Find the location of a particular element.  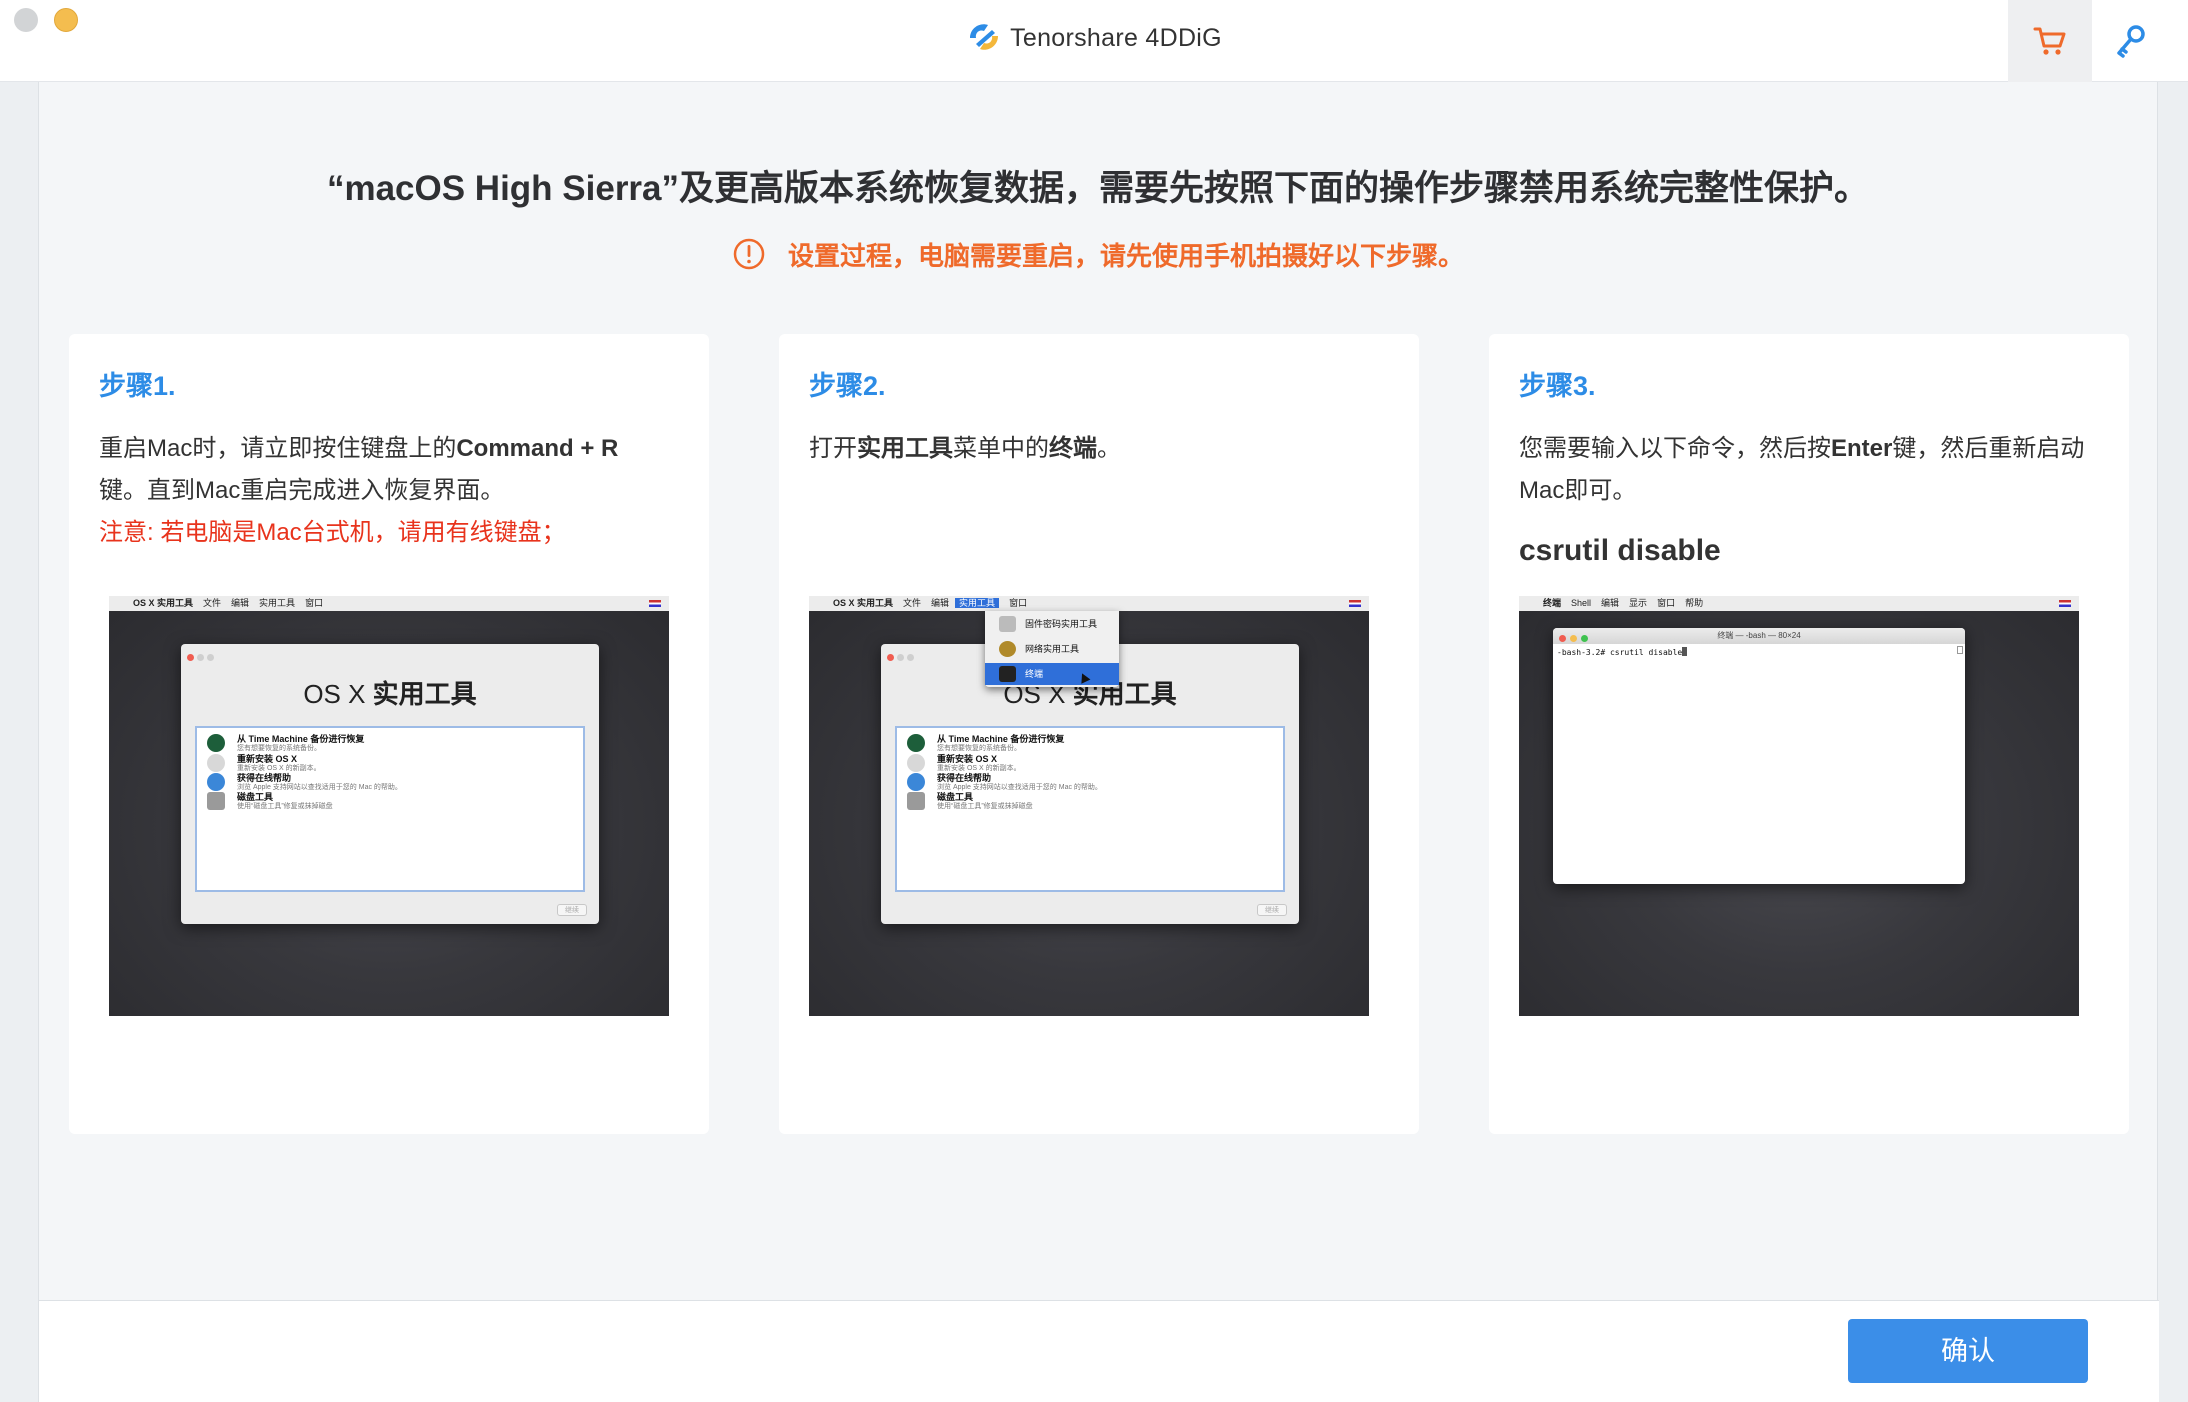

network-utility-icon is located at coordinates (1007, 649).